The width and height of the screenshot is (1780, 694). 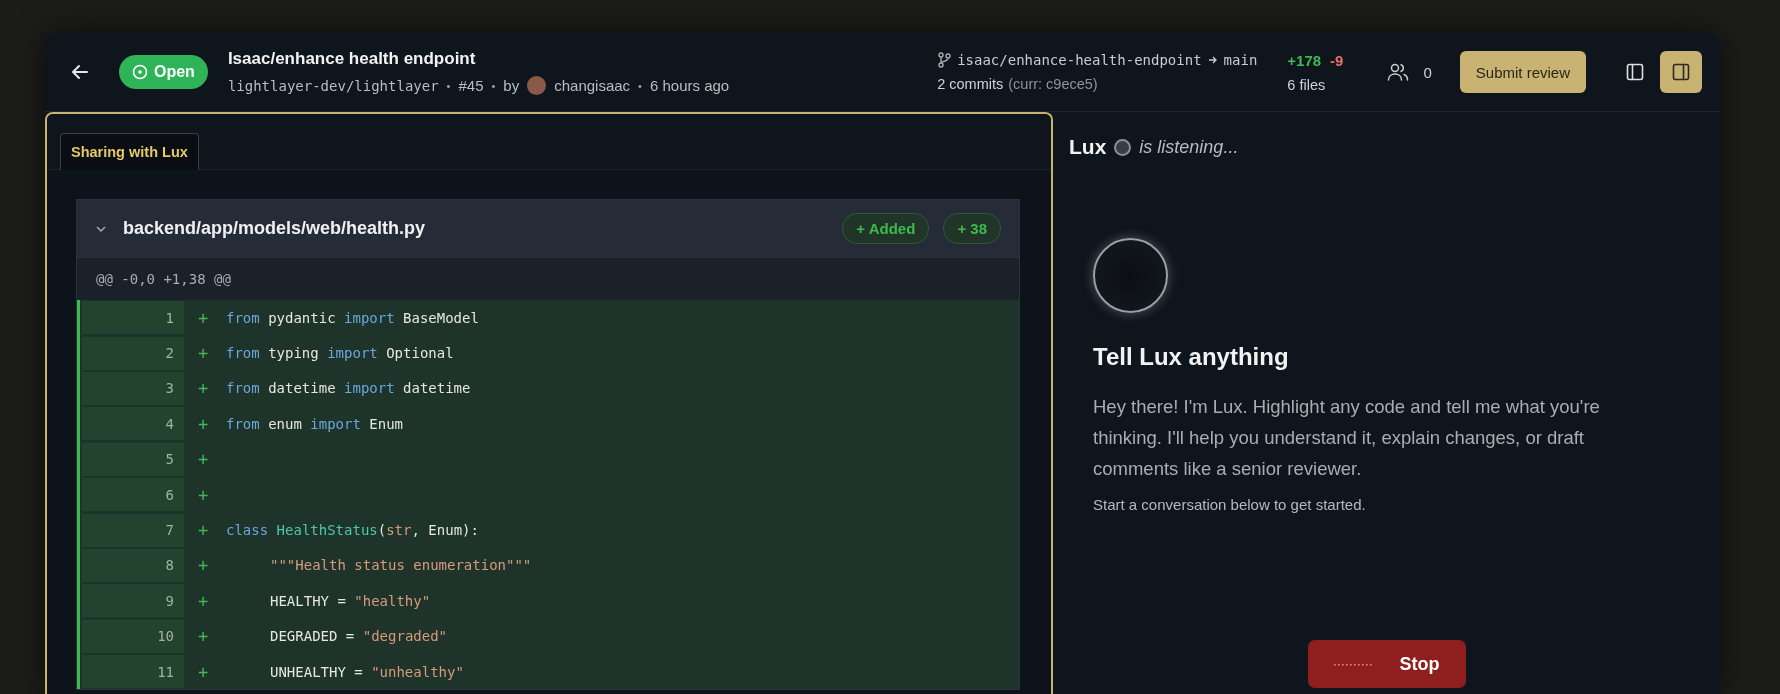 I want to click on commit-count: 2 commits, so click(x=970, y=84).